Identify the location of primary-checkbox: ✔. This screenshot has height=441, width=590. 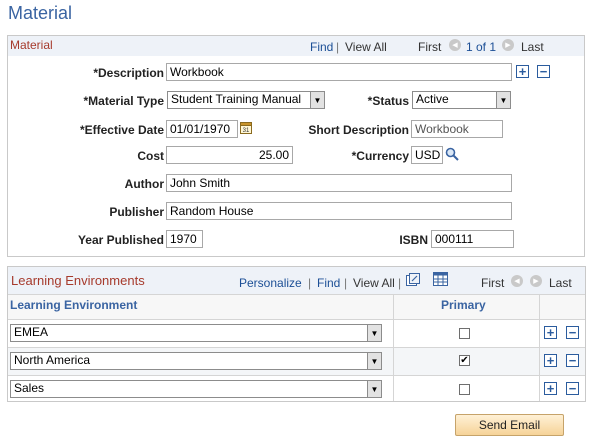
(464, 360).